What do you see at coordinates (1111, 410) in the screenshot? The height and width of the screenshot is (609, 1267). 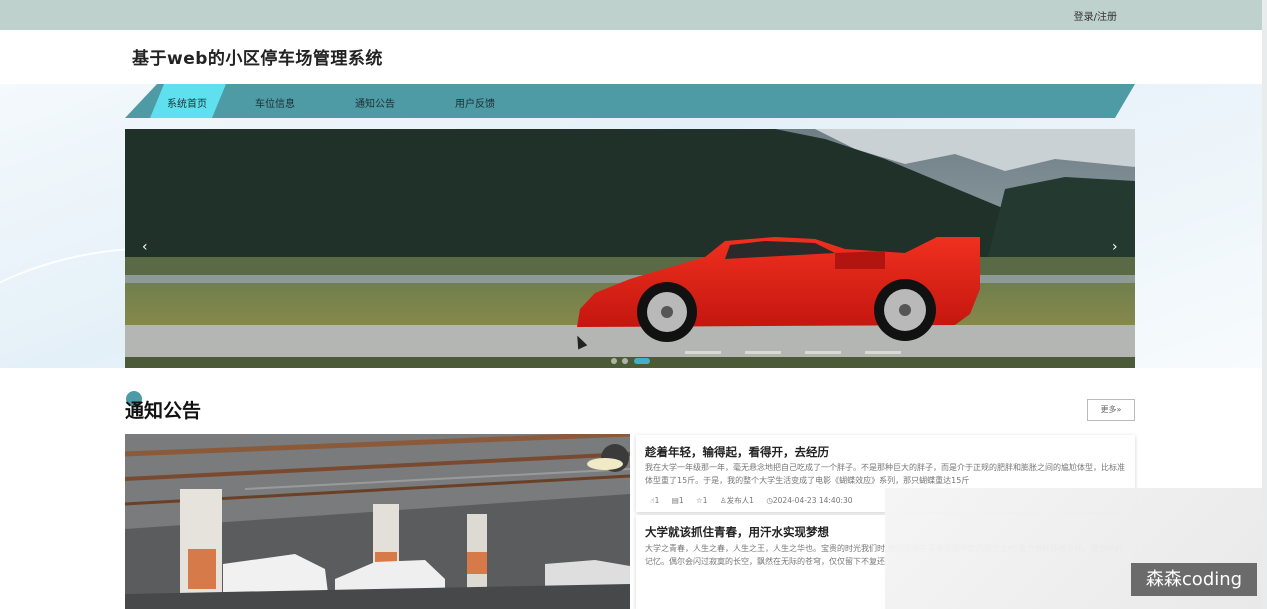 I see `more-button: 更多»` at bounding box center [1111, 410].